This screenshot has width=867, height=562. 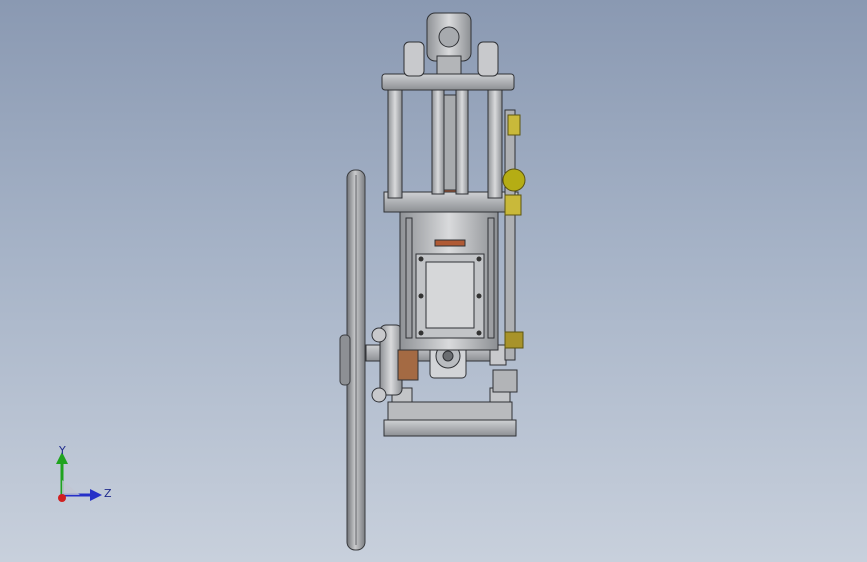 What do you see at coordinates (451, 268) in the screenshot?
I see `cylinder-block` at bounding box center [451, 268].